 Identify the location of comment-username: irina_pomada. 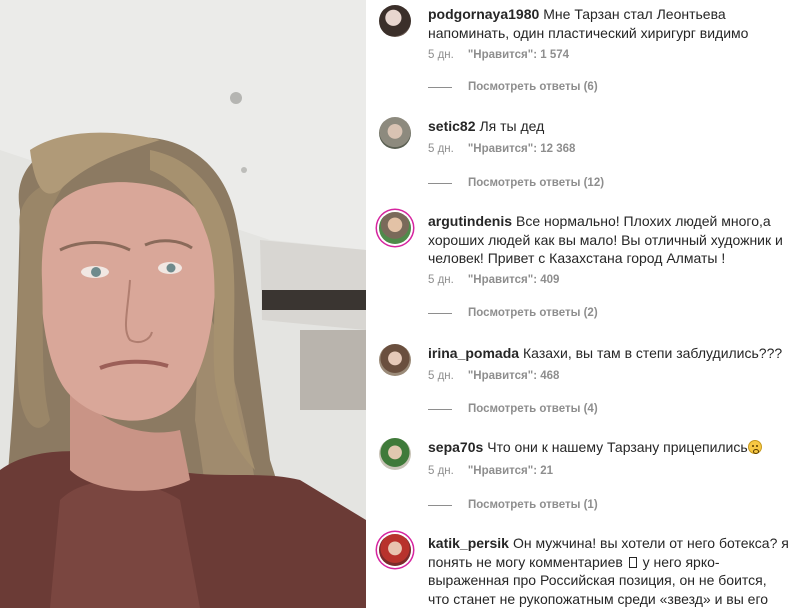
(473, 353).